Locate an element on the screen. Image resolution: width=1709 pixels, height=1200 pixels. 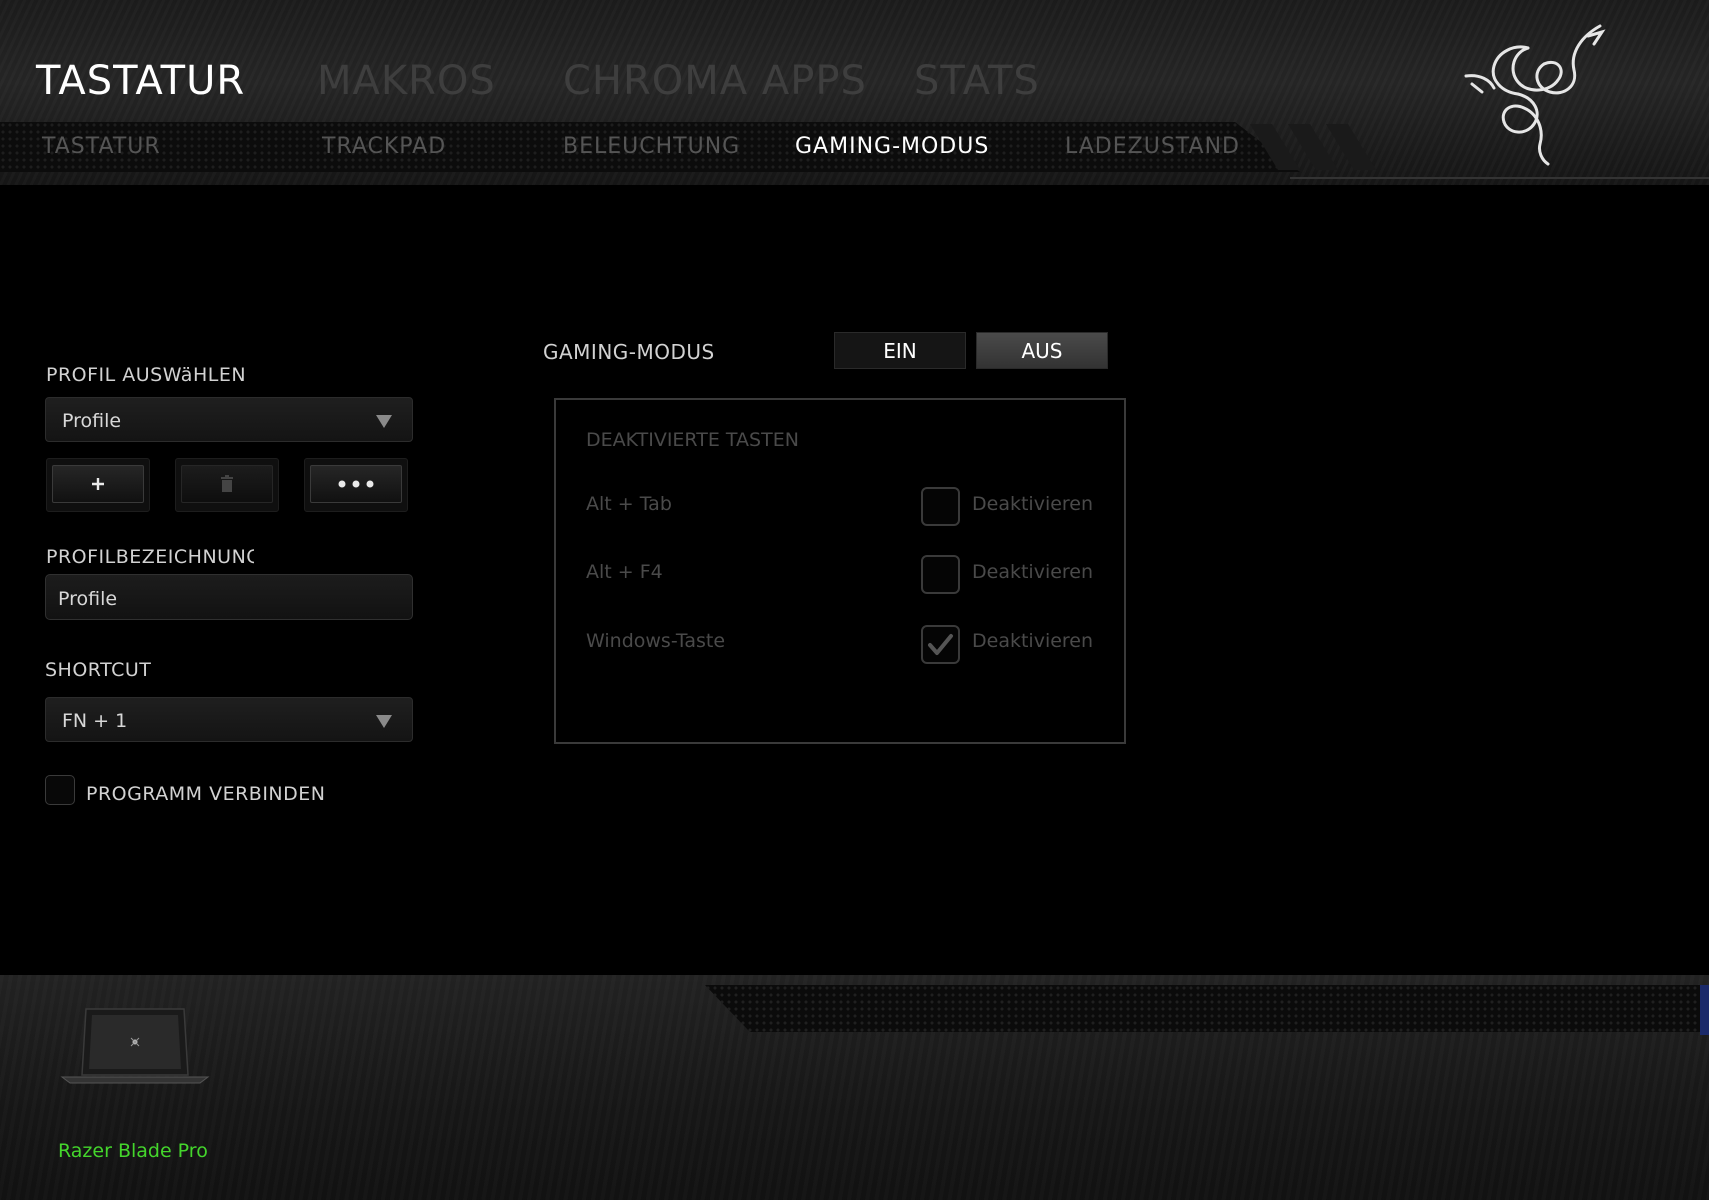
disable-alt-tab-label: Deaktivieren is located at coordinates (1033, 504).